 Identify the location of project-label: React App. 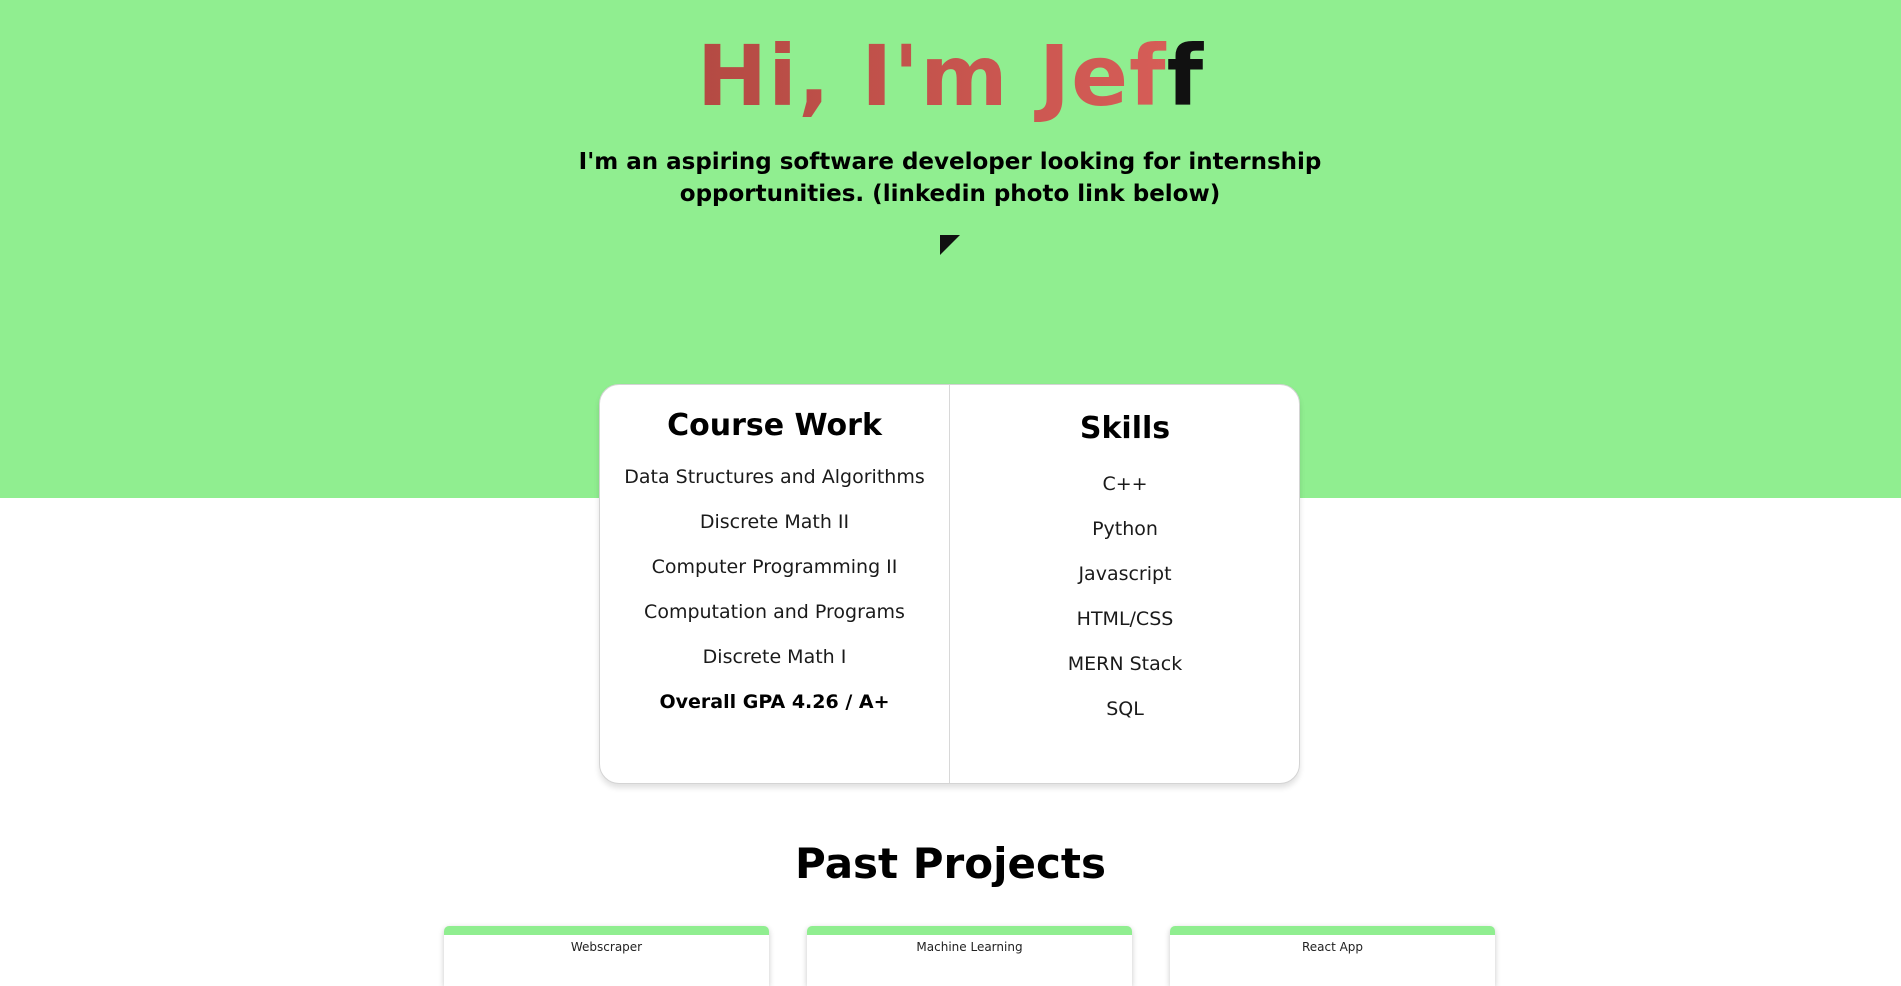
(1332, 947).